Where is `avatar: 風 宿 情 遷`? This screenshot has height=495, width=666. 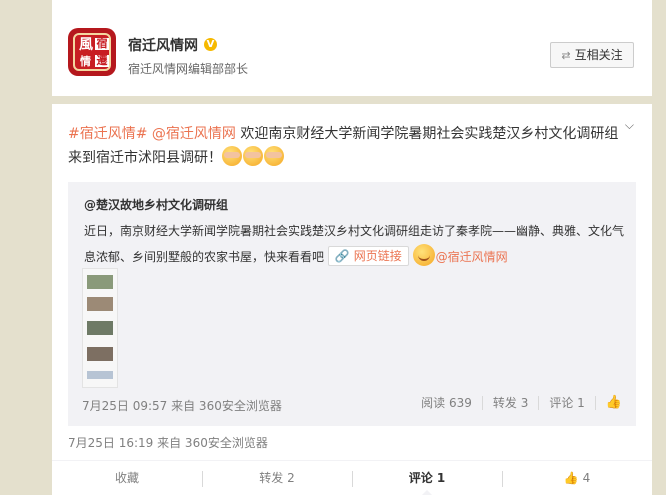 avatar: 風 宿 情 遷 is located at coordinates (92, 52).